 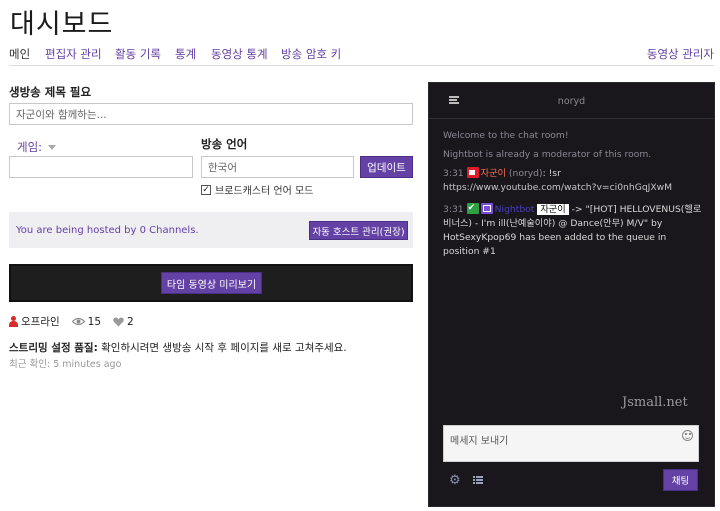 I want to click on language-label: 방송 언어, so click(x=224, y=144).